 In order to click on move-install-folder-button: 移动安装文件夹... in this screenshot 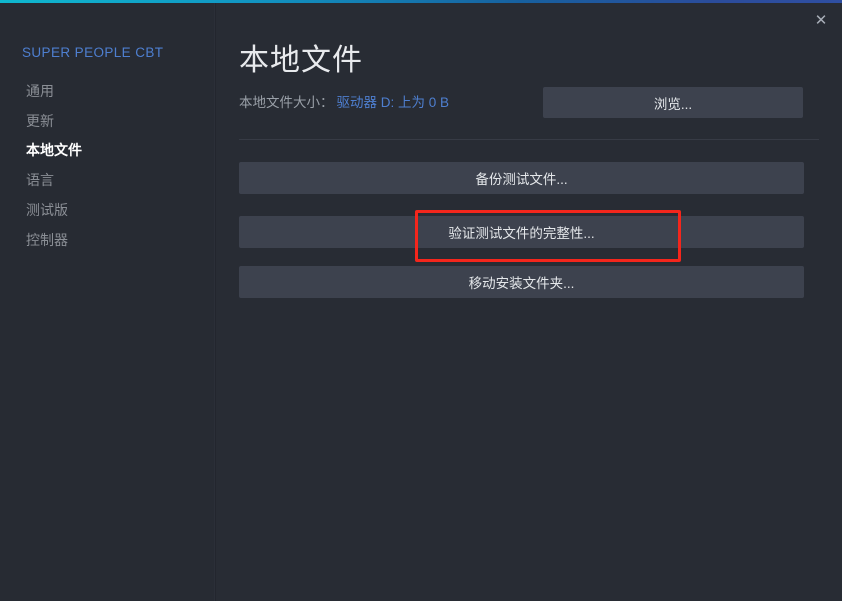, I will do `click(521, 282)`.